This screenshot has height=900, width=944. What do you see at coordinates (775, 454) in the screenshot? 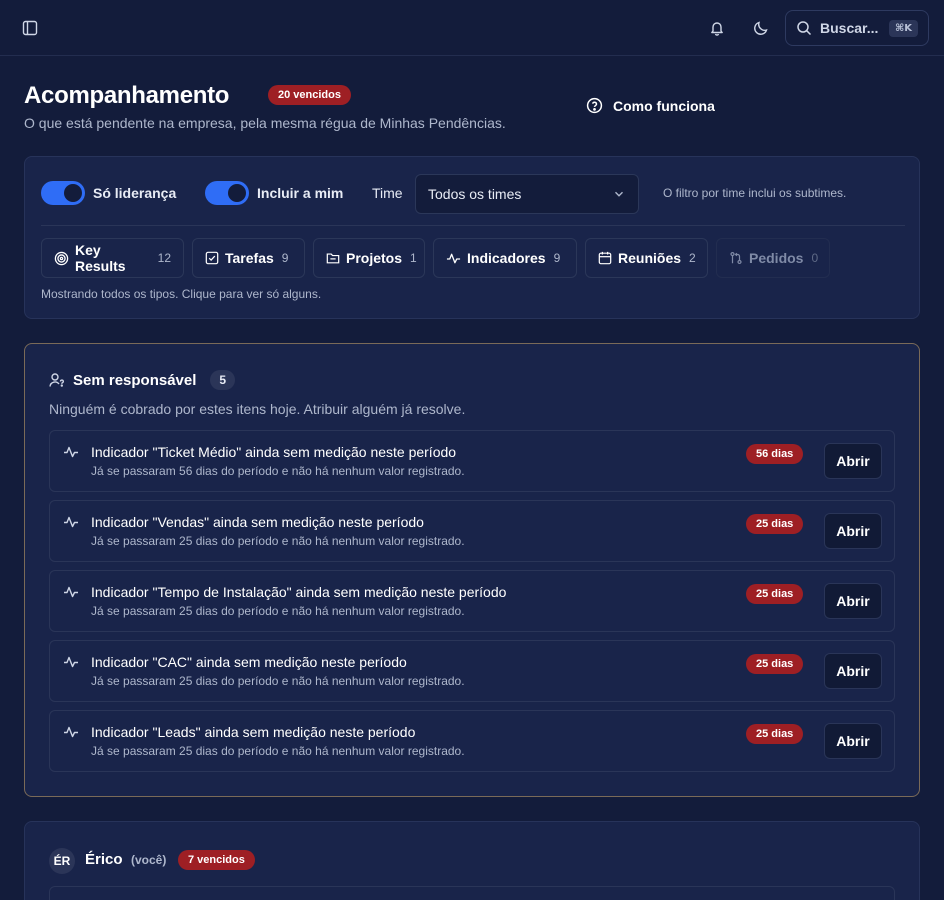
I see `overdue-days-badge: 56 dias` at bounding box center [775, 454].